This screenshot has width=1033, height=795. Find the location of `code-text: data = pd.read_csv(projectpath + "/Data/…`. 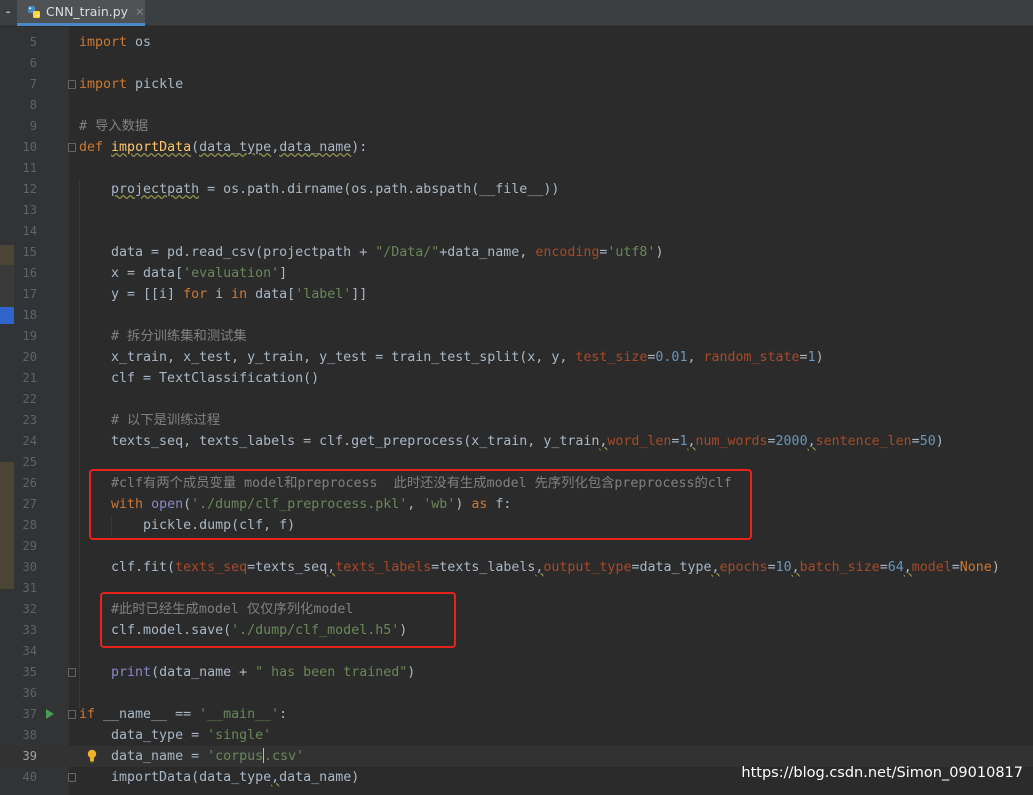

code-text: data = pd.read_csv(projectpath + "/Data/… is located at coordinates (371, 252).